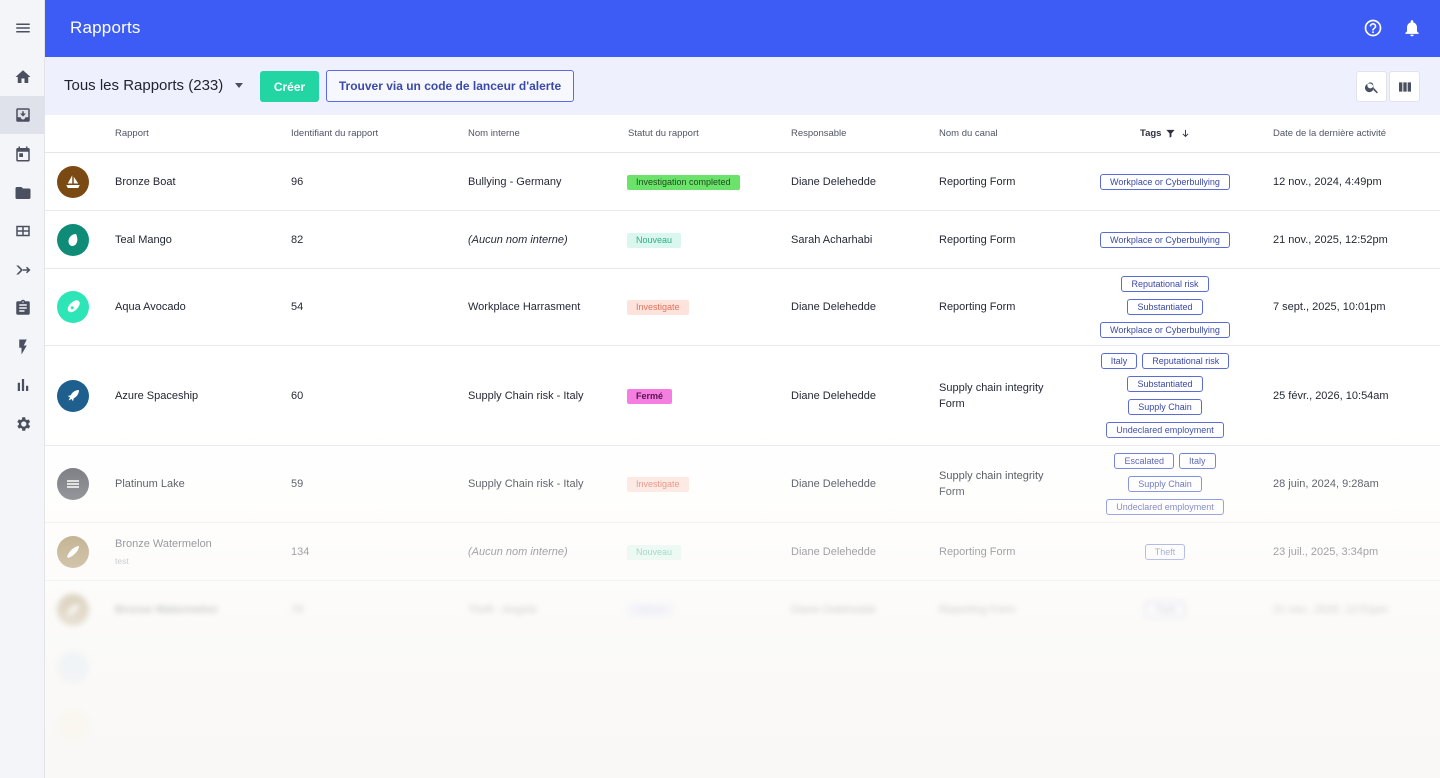 The width and height of the screenshot is (1440, 778). Describe the element at coordinates (122, 561) in the screenshot. I see `report-subtitle: test` at that location.